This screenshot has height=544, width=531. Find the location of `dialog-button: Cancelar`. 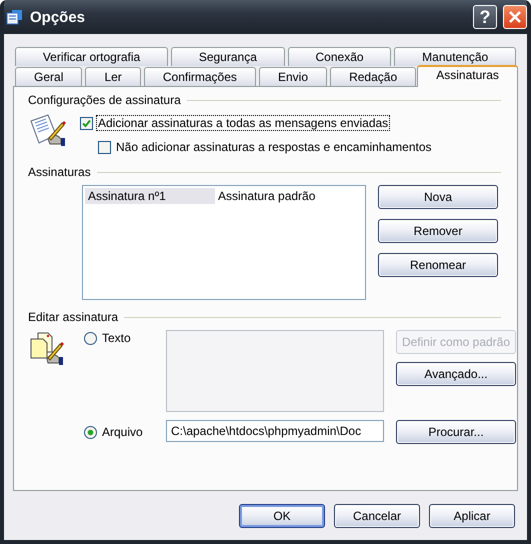

dialog-button: Cancelar is located at coordinates (377, 516).